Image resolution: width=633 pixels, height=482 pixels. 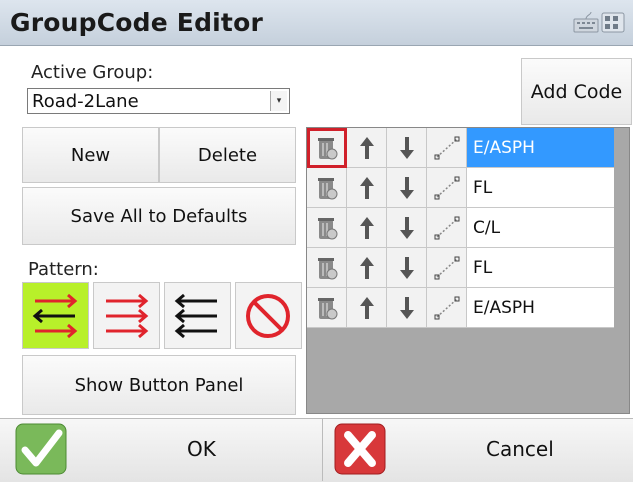 What do you see at coordinates (41, 449) in the screenshot?
I see `checkmark-icon` at bounding box center [41, 449].